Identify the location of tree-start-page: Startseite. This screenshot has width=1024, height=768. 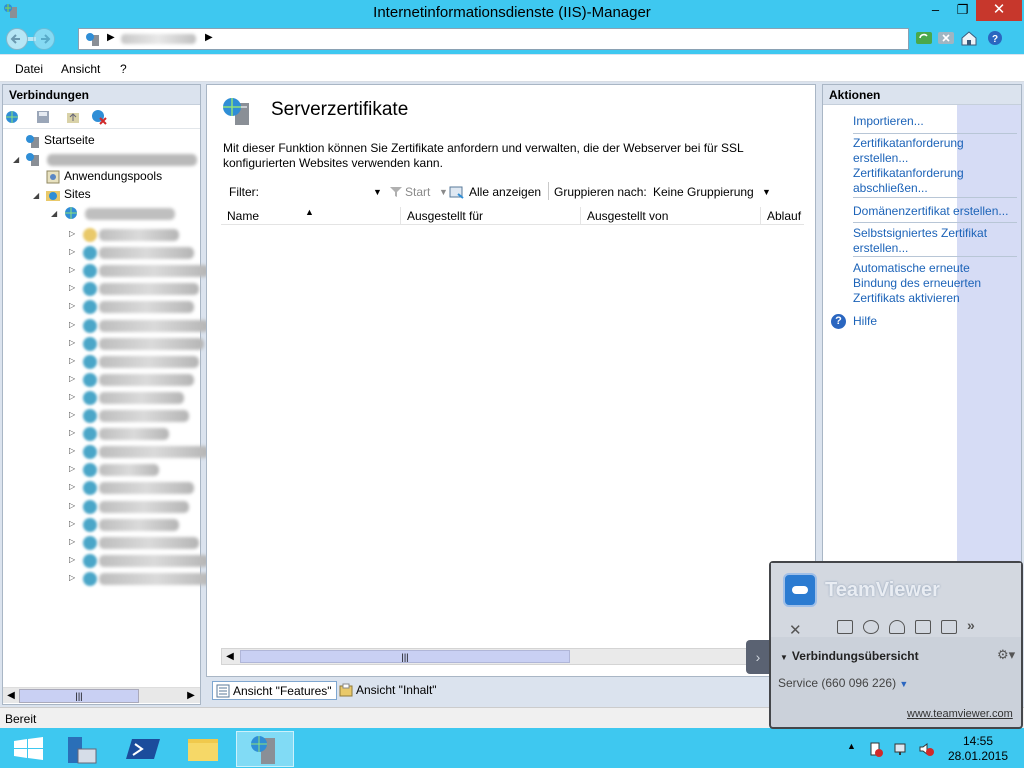
(60, 141).